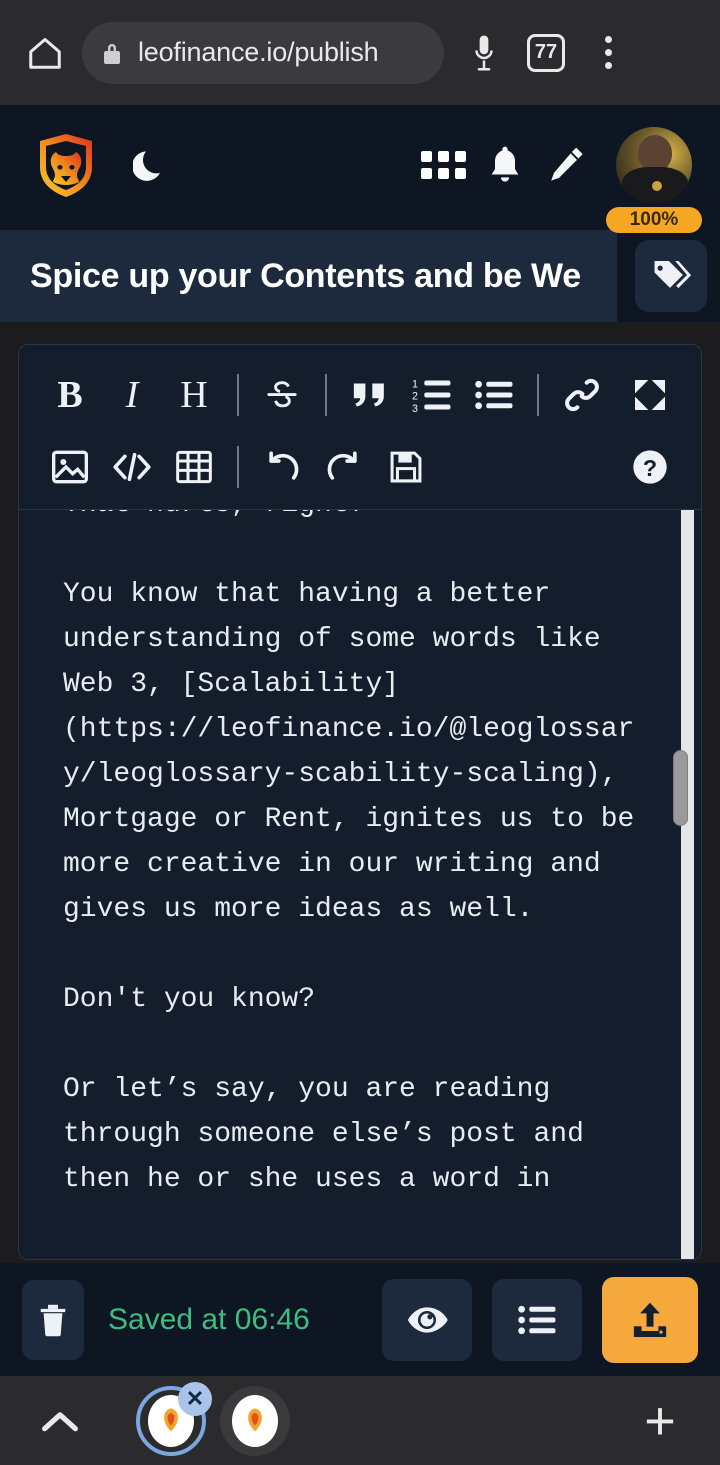 This screenshot has height=1465, width=720. Describe the element at coordinates (195, 1398) in the screenshot. I see `close-icon: ✕` at that location.